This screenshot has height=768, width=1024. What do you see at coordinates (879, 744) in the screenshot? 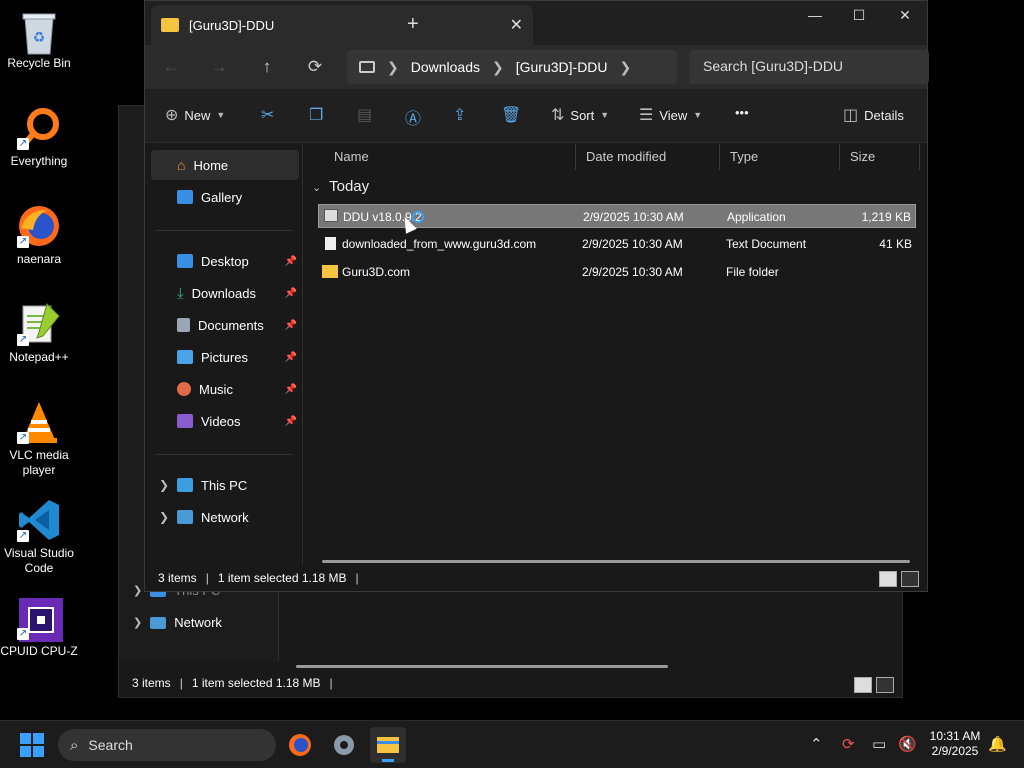
I see `network-status-icon: ▭` at bounding box center [879, 744].